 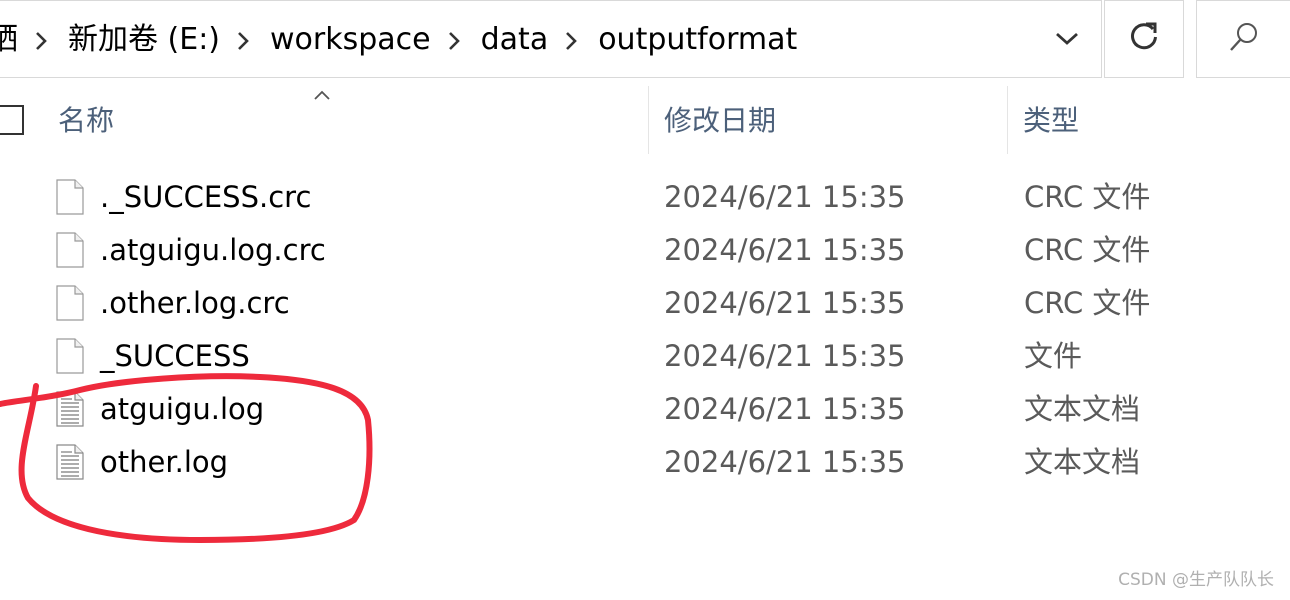 What do you see at coordinates (1051, 121) in the screenshot?
I see `column-header-type: 类型` at bounding box center [1051, 121].